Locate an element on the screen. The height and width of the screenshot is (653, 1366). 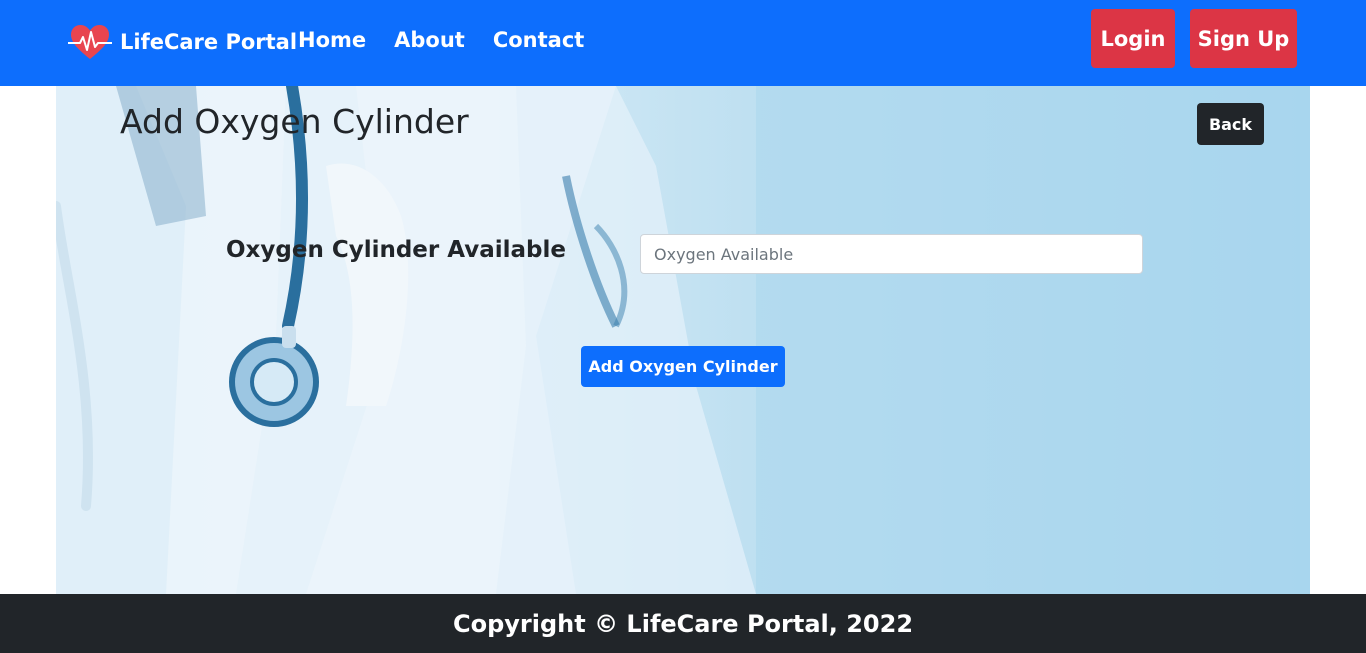
login-button: Login is located at coordinates (1133, 38).